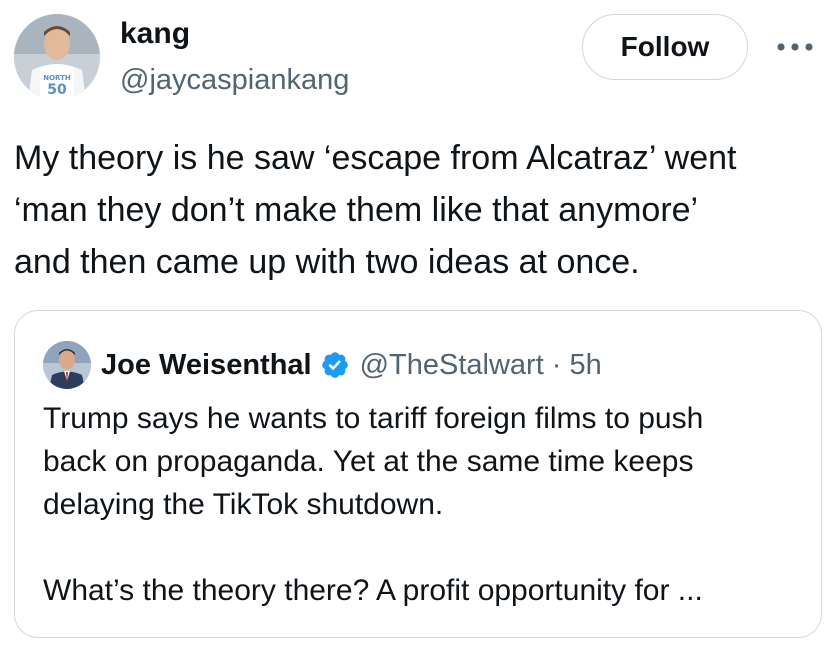  I want to click on svg-text: NORTH, so click(57, 78).